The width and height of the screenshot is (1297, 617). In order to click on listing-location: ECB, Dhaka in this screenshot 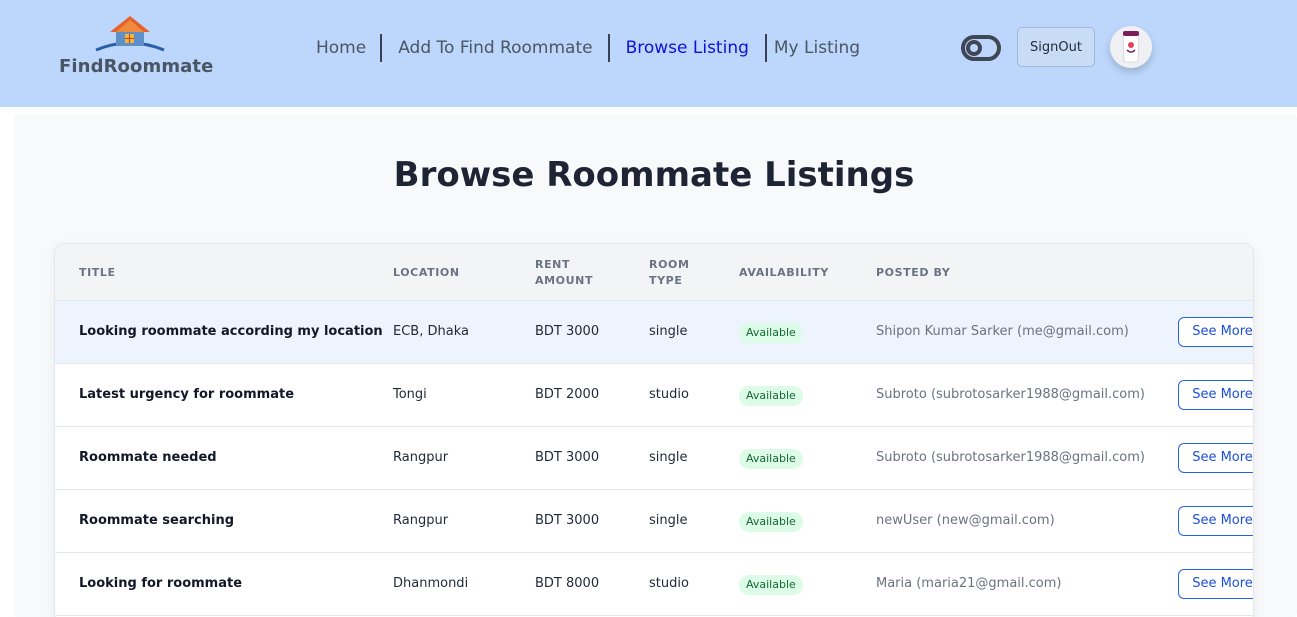, I will do `click(431, 331)`.